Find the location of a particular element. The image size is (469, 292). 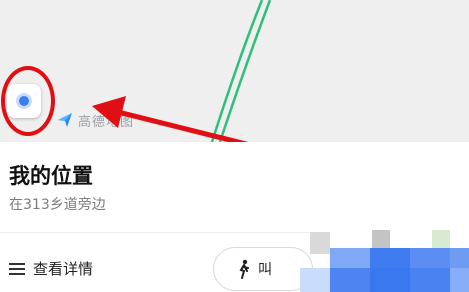

map-logo: 高德地图 is located at coordinates (95, 120).